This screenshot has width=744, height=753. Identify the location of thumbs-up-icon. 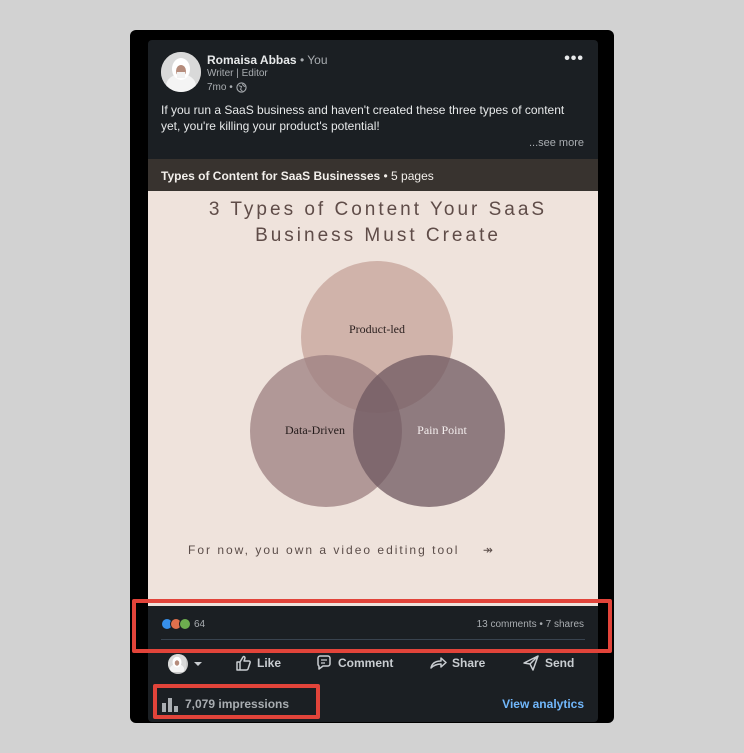
(243, 663).